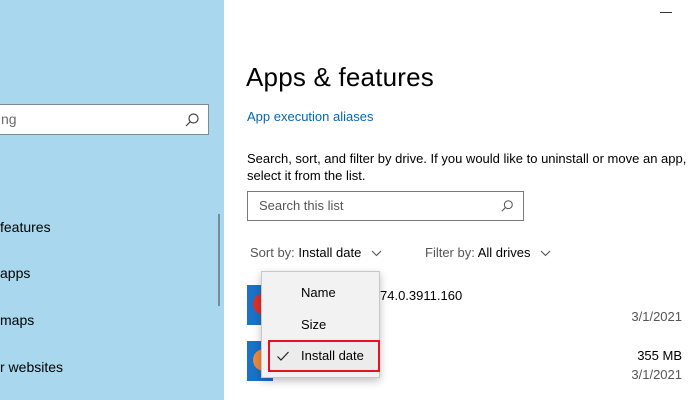 The image size is (700, 400). I want to click on sort-option-label: Name, so click(318, 292).